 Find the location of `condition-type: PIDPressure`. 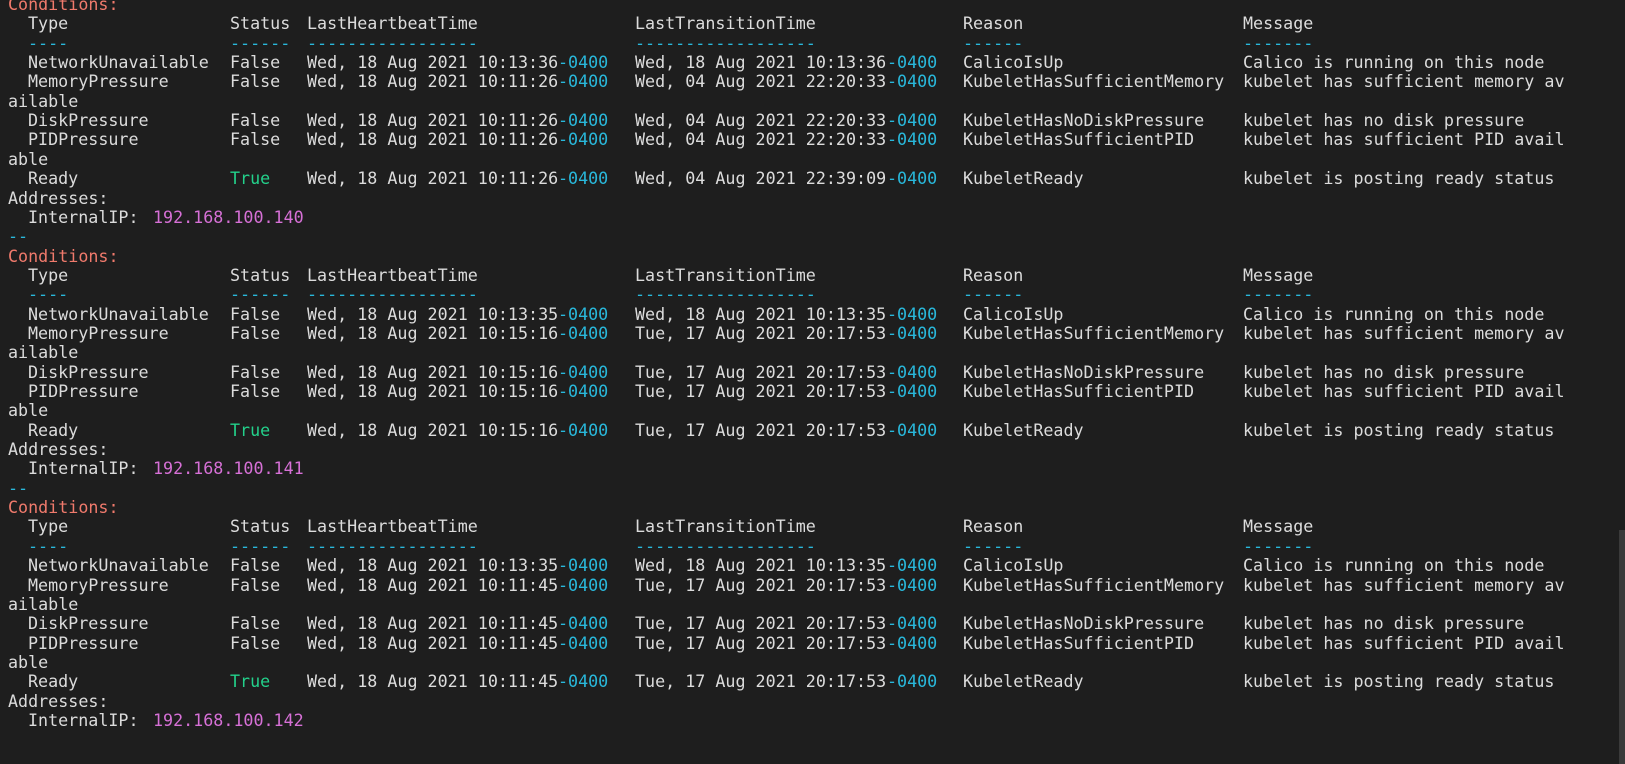

condition-type: PIDPressure is located at coordinates (83, 642).